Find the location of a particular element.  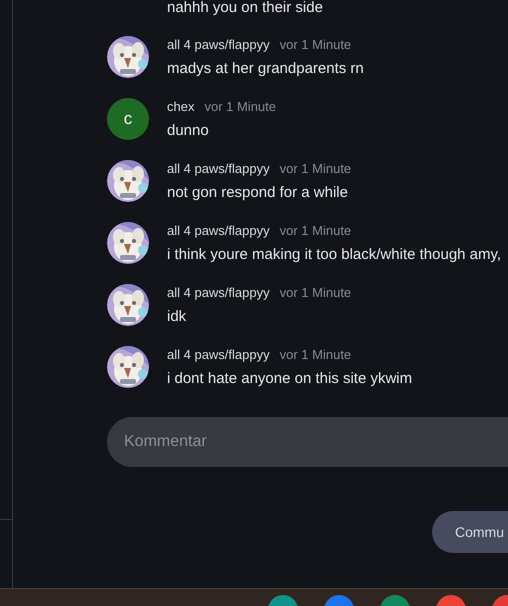

submit-button: Commu is located at coordinates (470, 532).